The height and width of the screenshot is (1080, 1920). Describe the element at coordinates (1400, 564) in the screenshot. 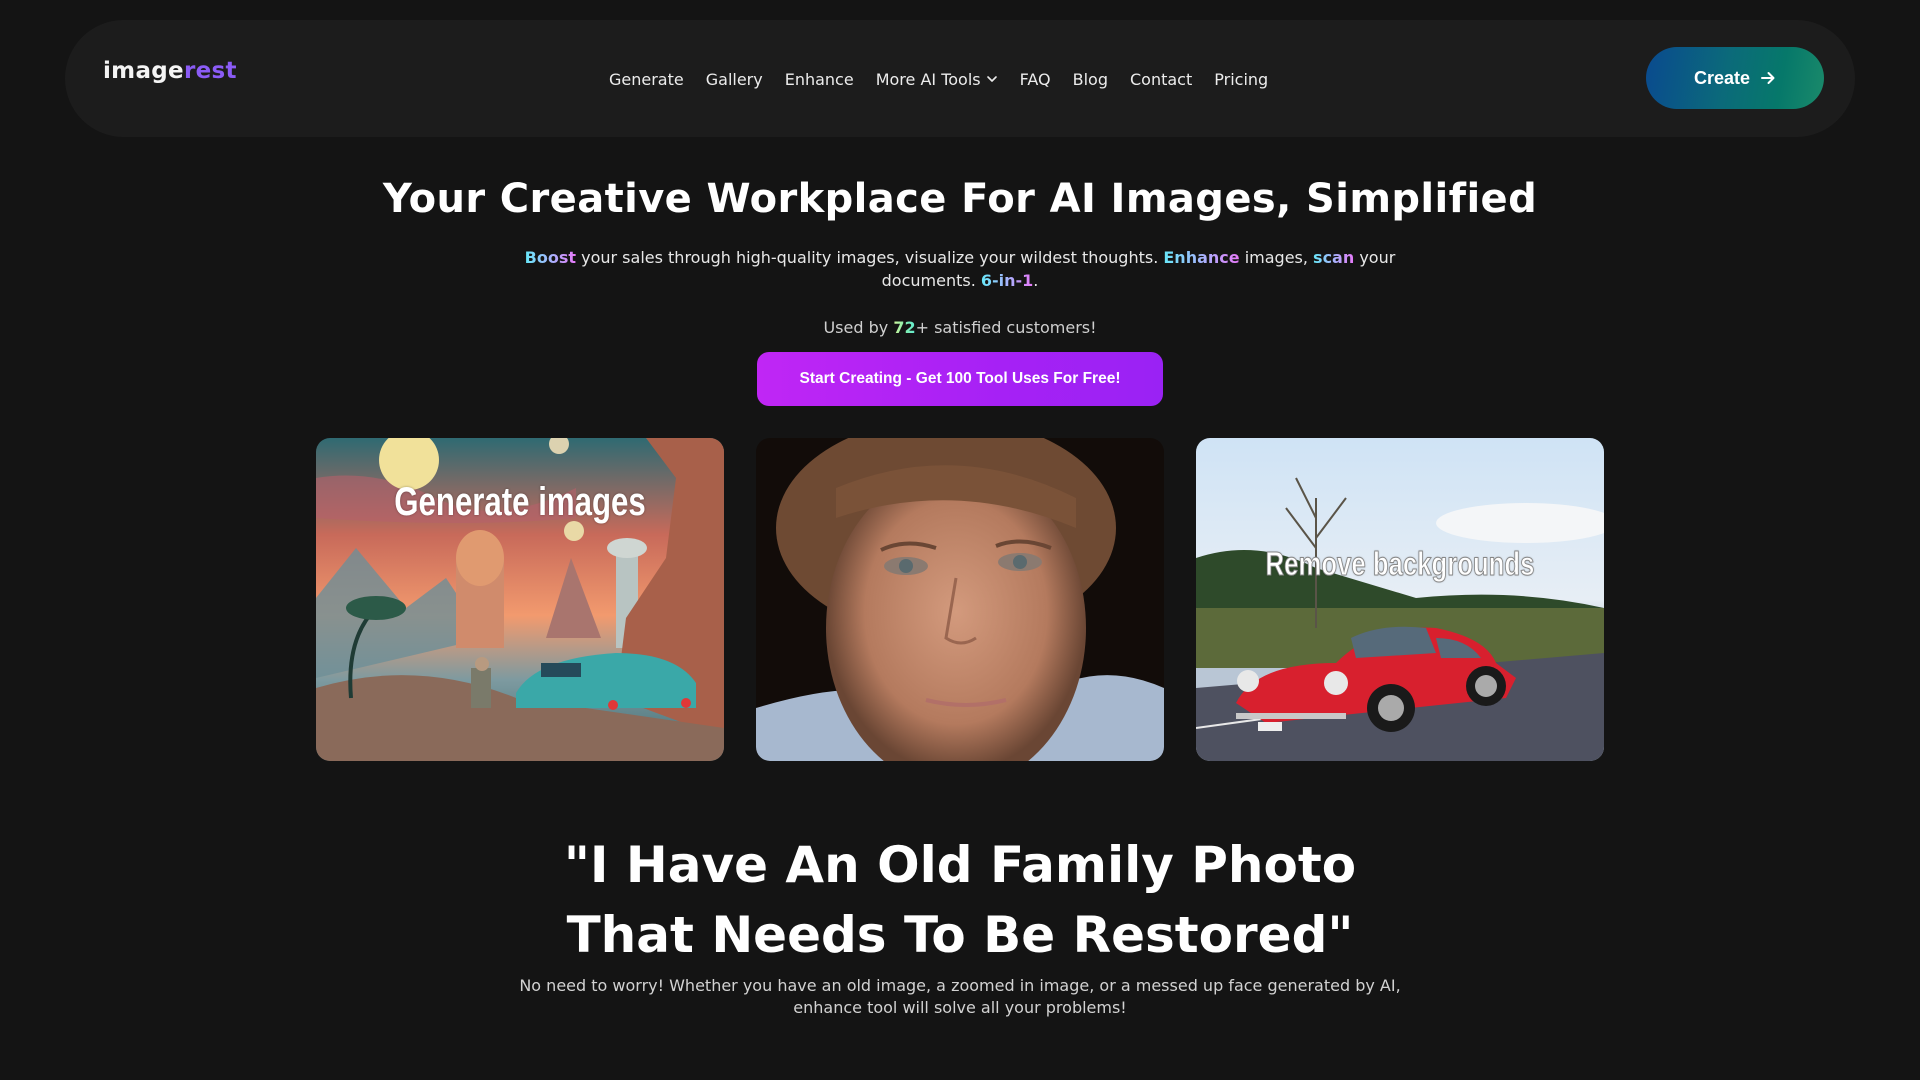

I see `card-label-remove-bg: Remove backgrounds` at that location.